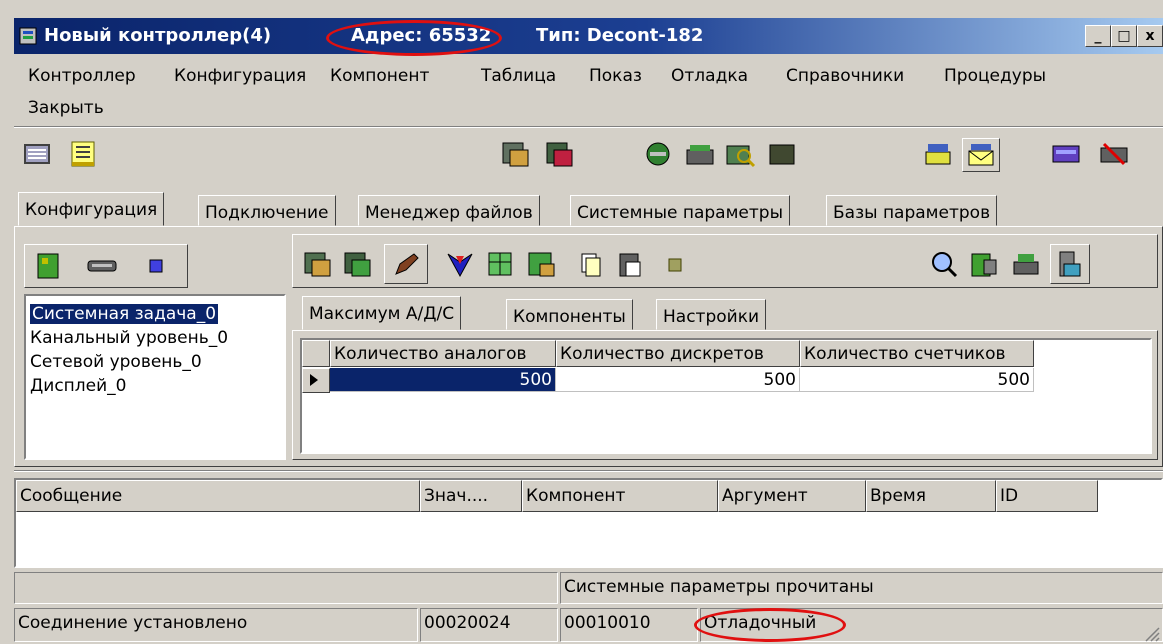  Describe the element at coordinates (917, 380) in the screenshot. I see `cell-counters: 500` at that location.